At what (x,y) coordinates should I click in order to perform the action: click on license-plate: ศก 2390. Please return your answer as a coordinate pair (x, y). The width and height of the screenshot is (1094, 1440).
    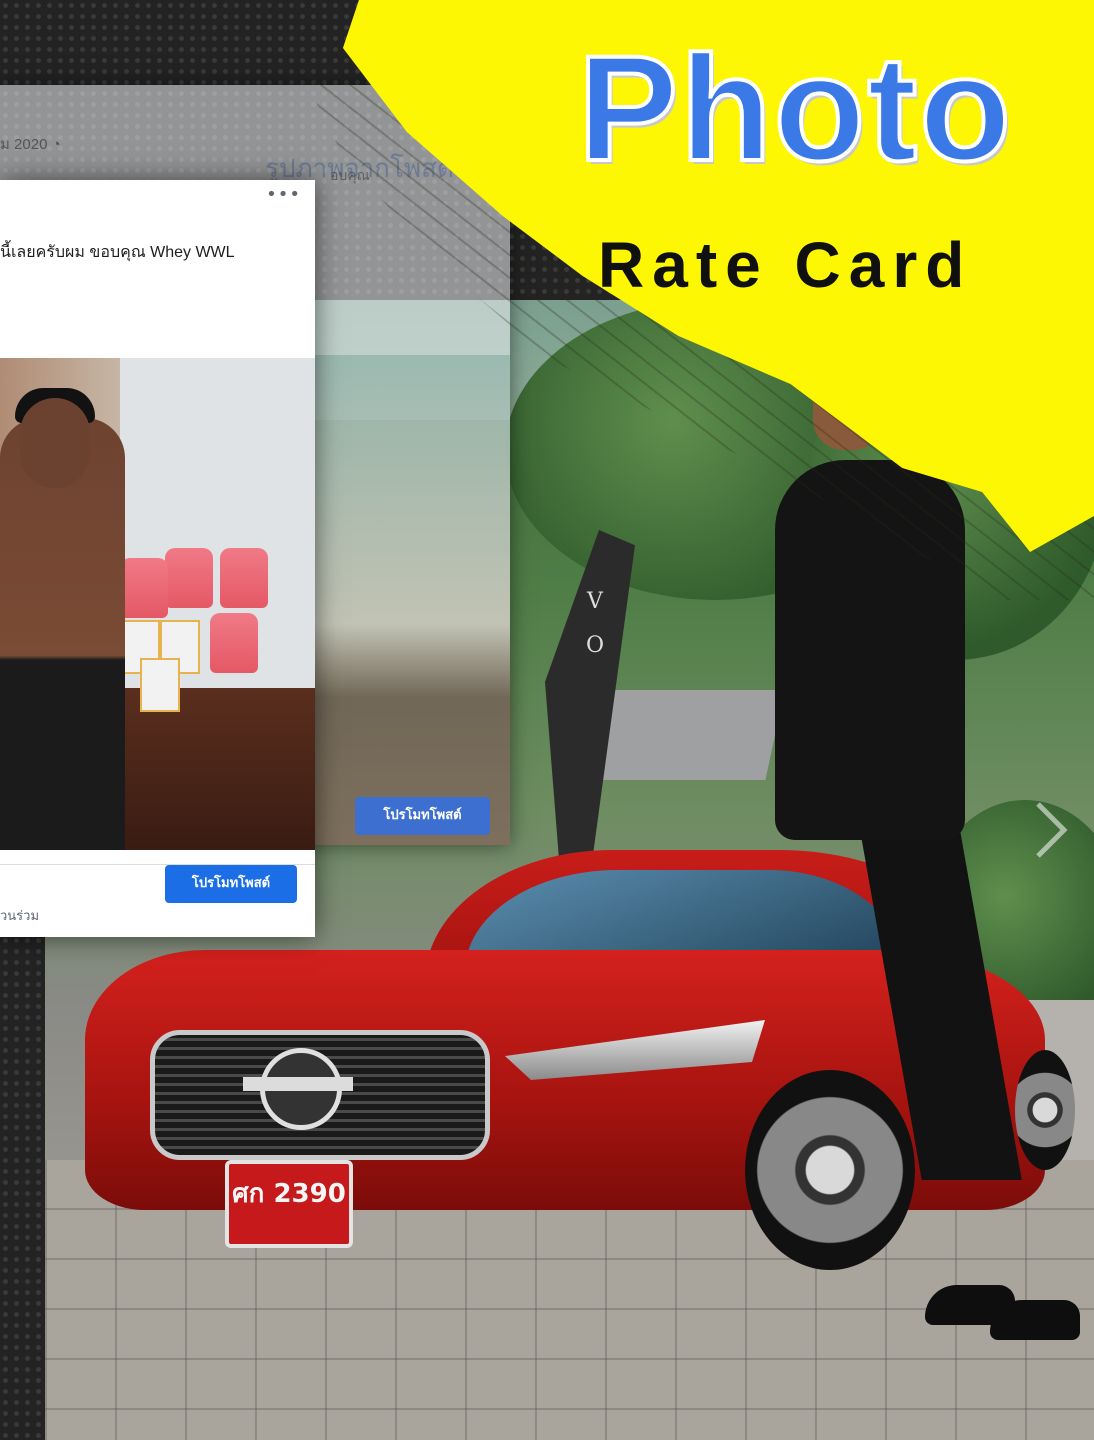
    Looking at the image, I should click on (289, 1204).